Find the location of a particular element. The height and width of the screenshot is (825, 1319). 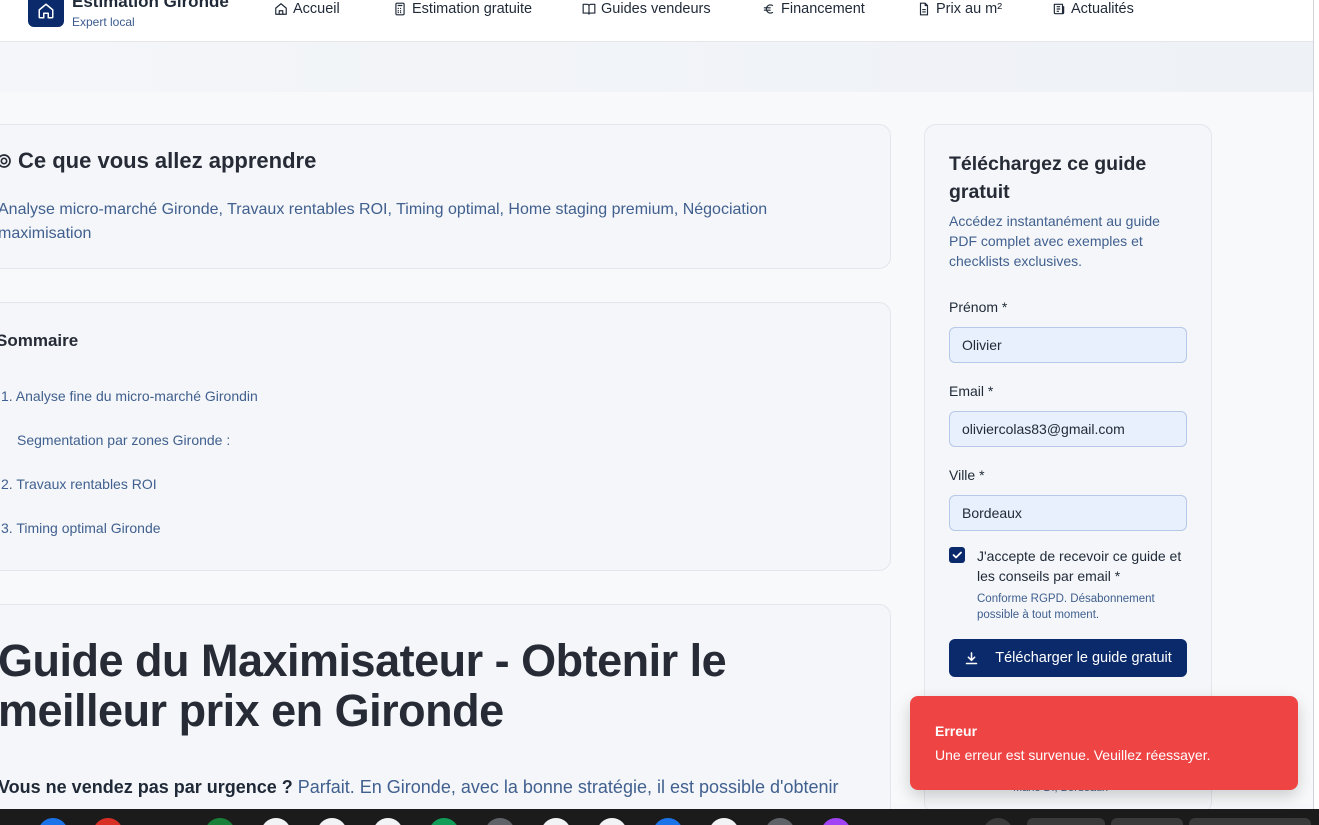

nav-label: Financement is located at coordinates (823, 9).